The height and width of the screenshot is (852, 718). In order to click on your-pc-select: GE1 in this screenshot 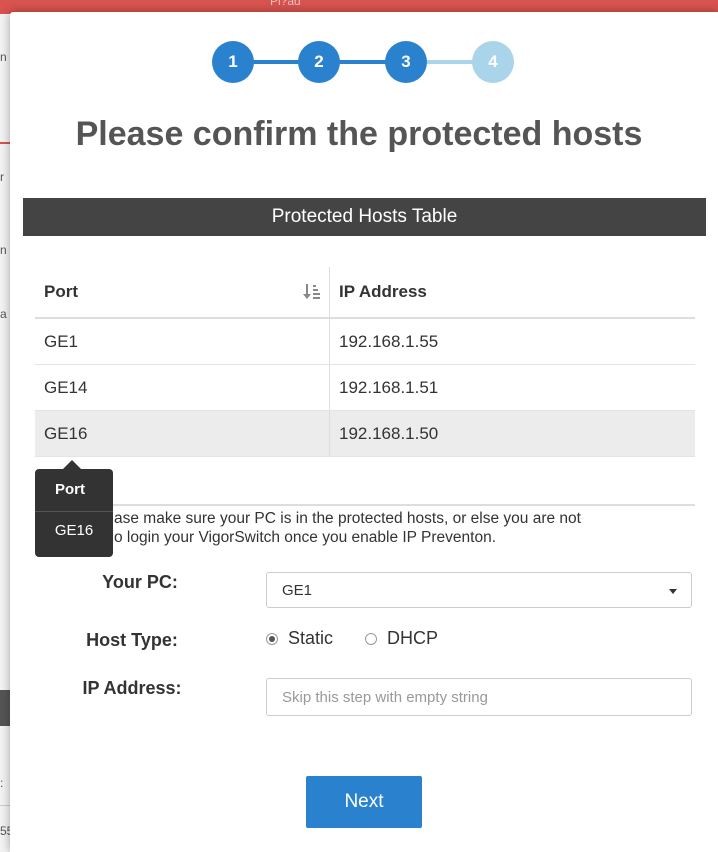, I will do `click(479, 590)`.